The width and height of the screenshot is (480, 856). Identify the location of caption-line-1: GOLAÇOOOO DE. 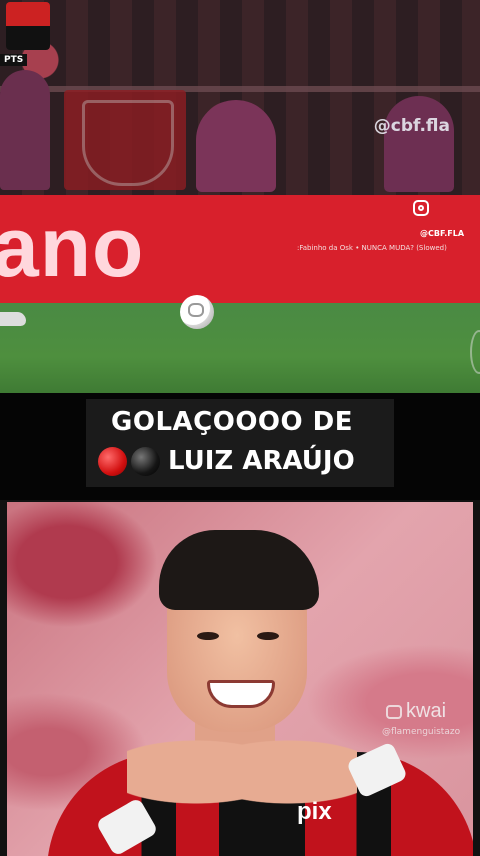
(232, 422).